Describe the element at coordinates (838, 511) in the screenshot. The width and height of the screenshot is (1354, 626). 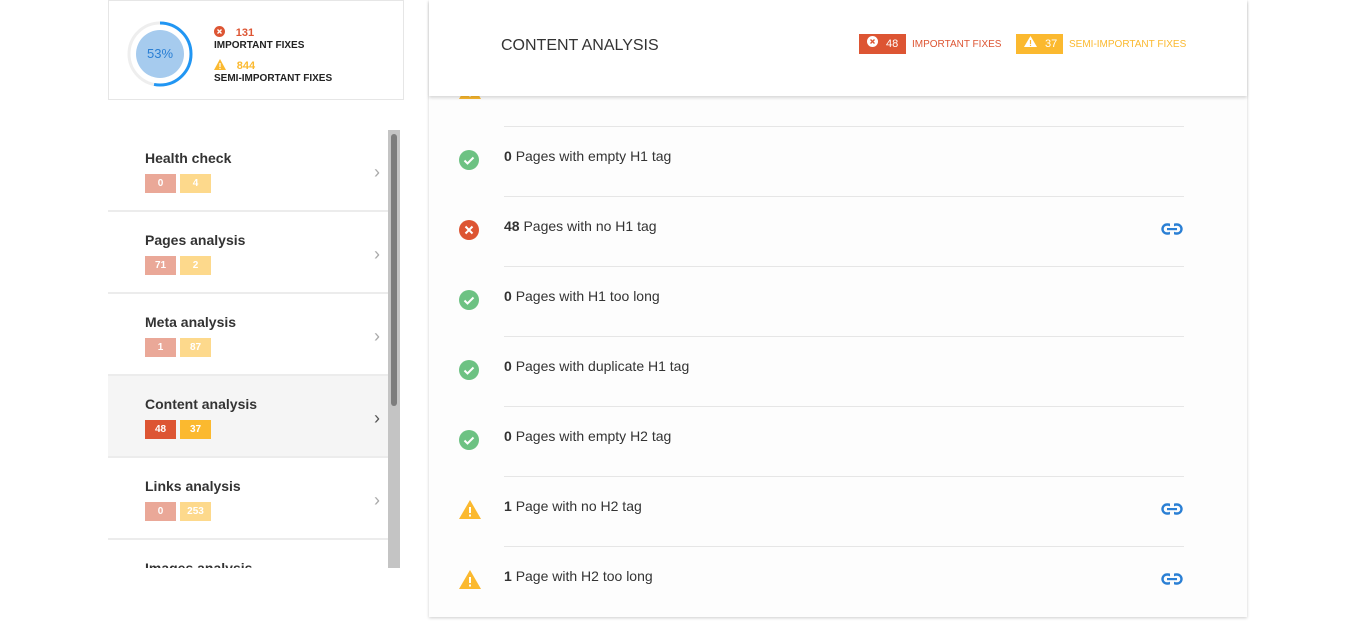
I see `result-row: 1 Page with no H2 tag` at that location.